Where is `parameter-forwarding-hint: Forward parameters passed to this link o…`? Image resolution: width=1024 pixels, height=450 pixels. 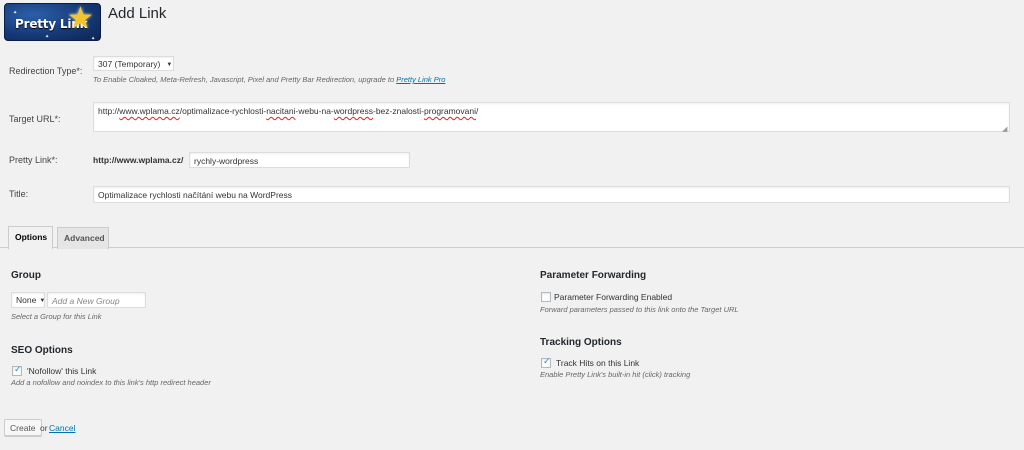 parameter-forwarding-hint: Forward parameters passed to this link o… is located at coordinates (639, 309).